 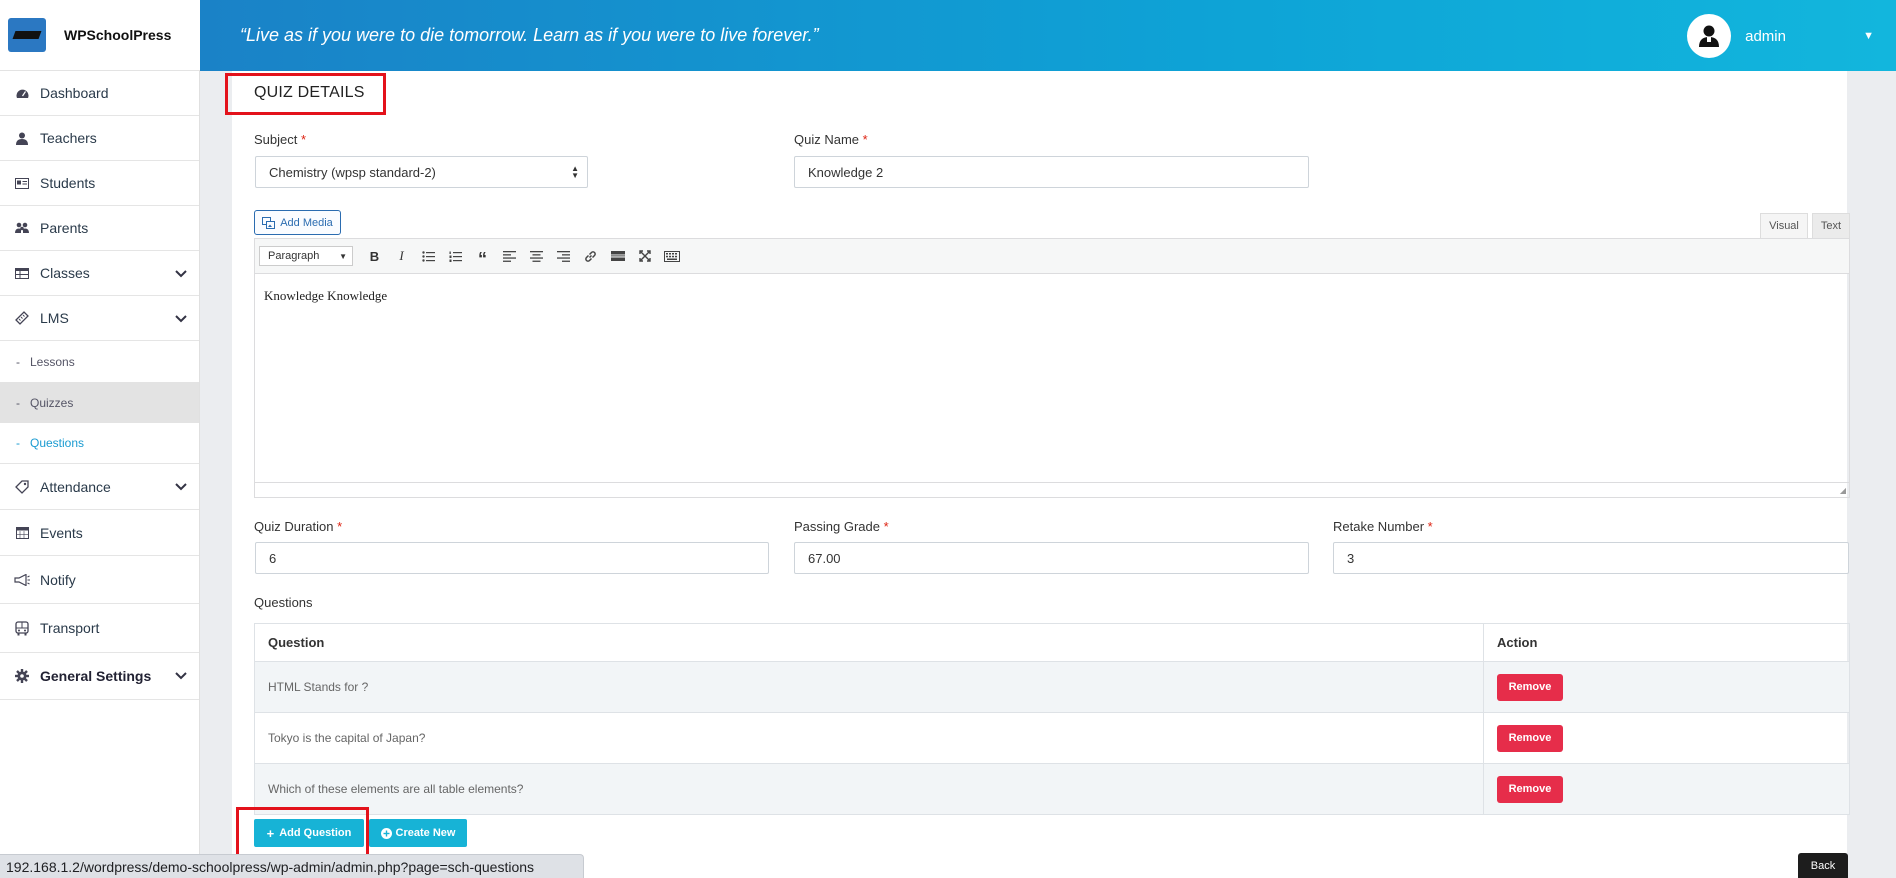 What do you see at coordinates (294, 256) in the screenshot?
I see `format-select-value: Paragraph` at bounding box center [294, 256].